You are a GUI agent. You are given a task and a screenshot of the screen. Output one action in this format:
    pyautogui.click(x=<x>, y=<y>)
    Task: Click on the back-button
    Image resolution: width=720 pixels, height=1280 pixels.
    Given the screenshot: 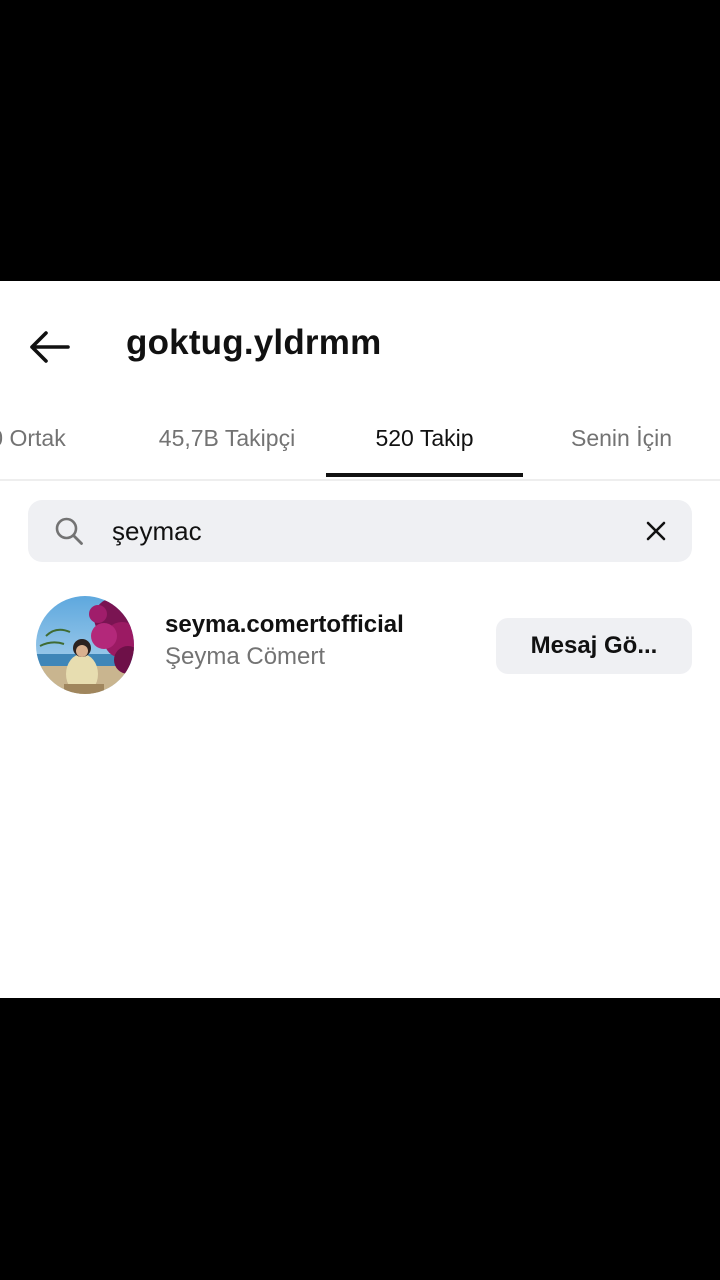 What is the action you would take?
    pyautogui.click(x=49, y=347)
    